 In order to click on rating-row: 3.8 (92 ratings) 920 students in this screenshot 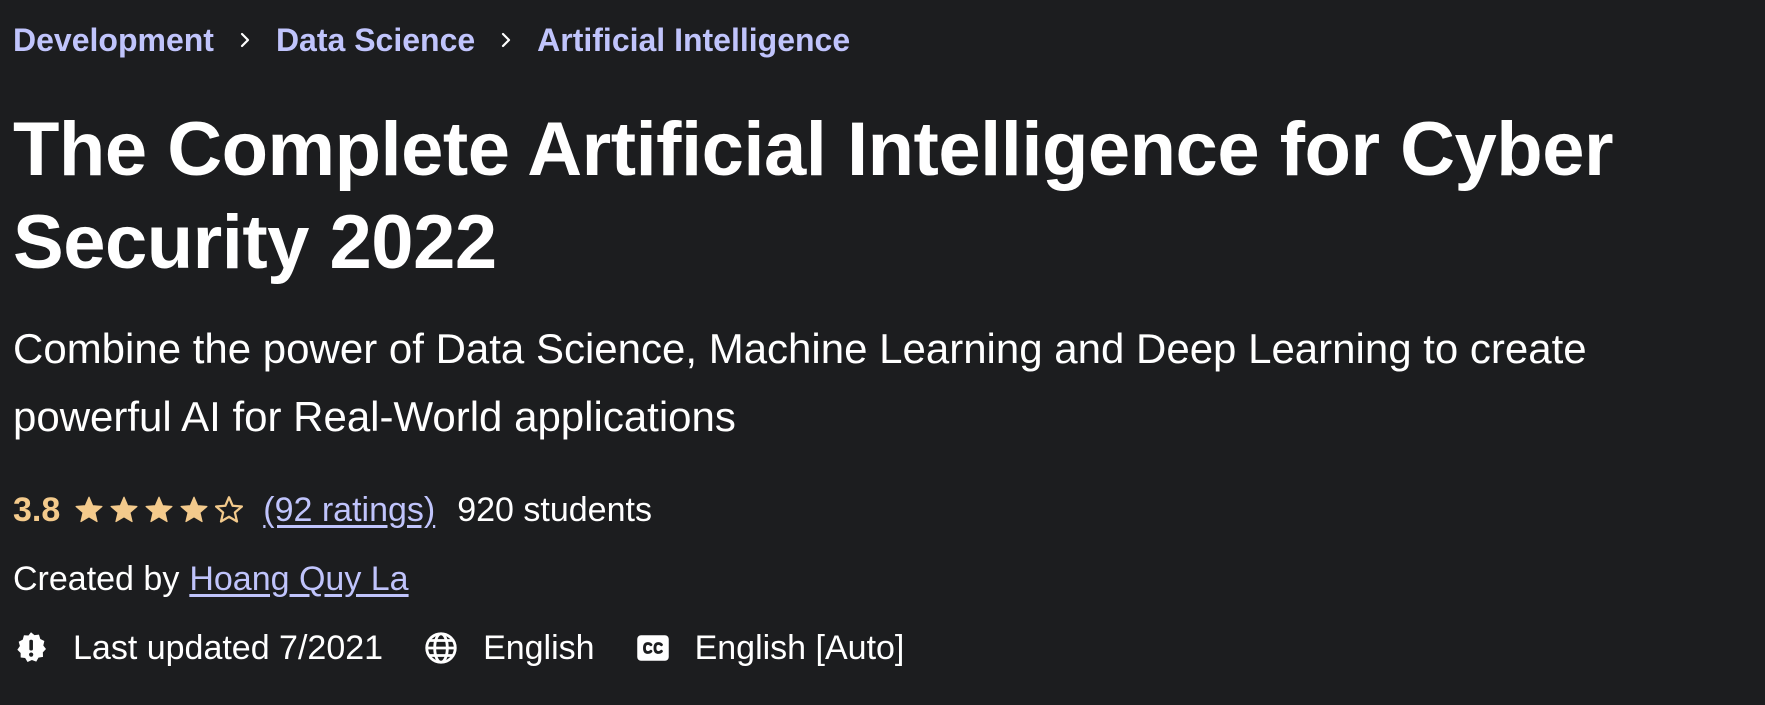, I will do `click(332, 510)`.